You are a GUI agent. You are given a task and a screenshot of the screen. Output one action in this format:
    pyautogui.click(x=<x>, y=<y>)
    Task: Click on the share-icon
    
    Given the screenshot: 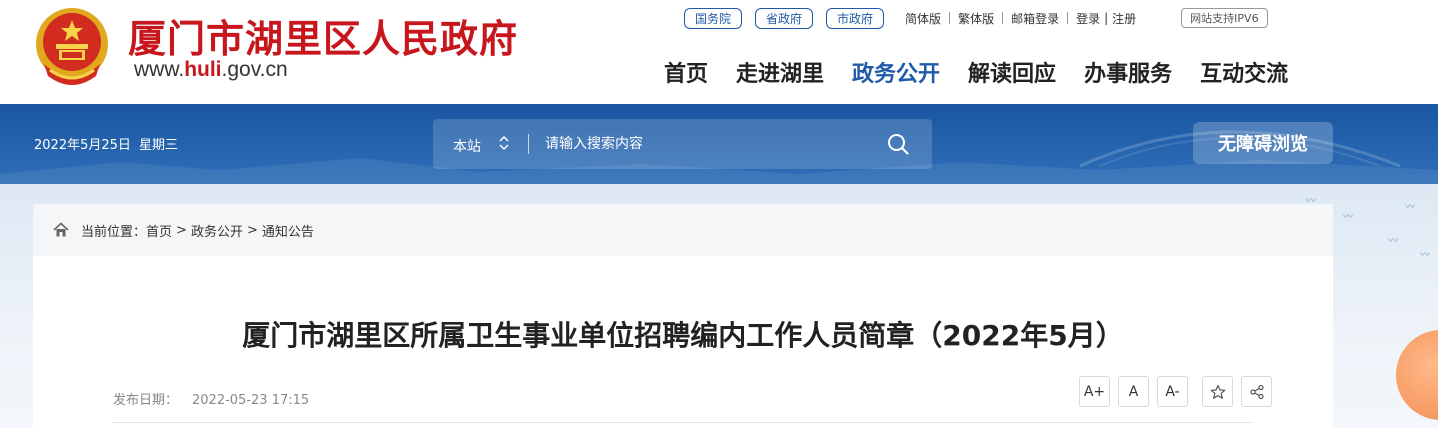 What is the action you would take?
    pyautogui.click(x=1256, y=391)
    